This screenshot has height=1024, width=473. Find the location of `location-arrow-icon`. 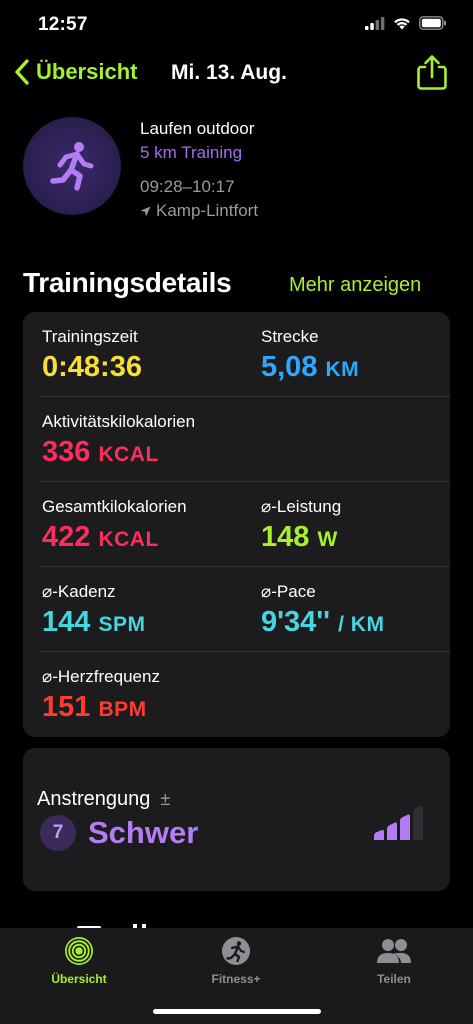

location-arrow-icon is located at coordinates (145, 211).